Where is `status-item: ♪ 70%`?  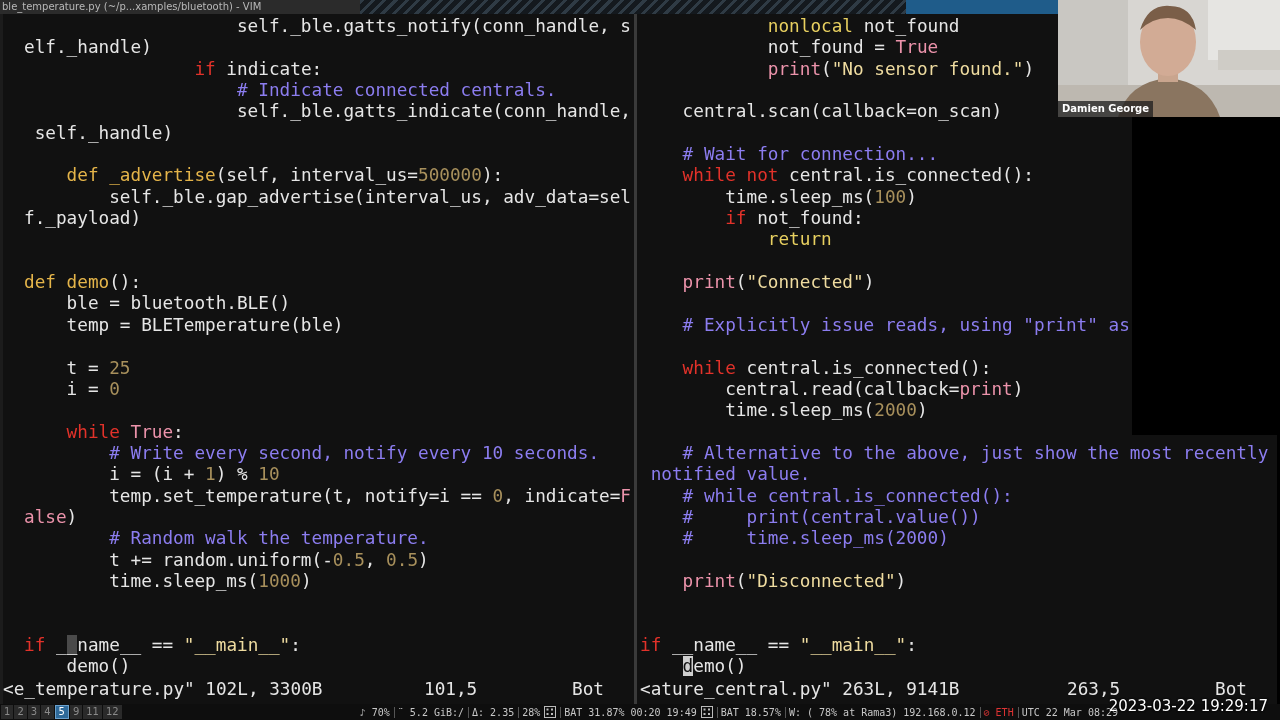
status-item: ♪ 70% is located at coordinates (374, 712).